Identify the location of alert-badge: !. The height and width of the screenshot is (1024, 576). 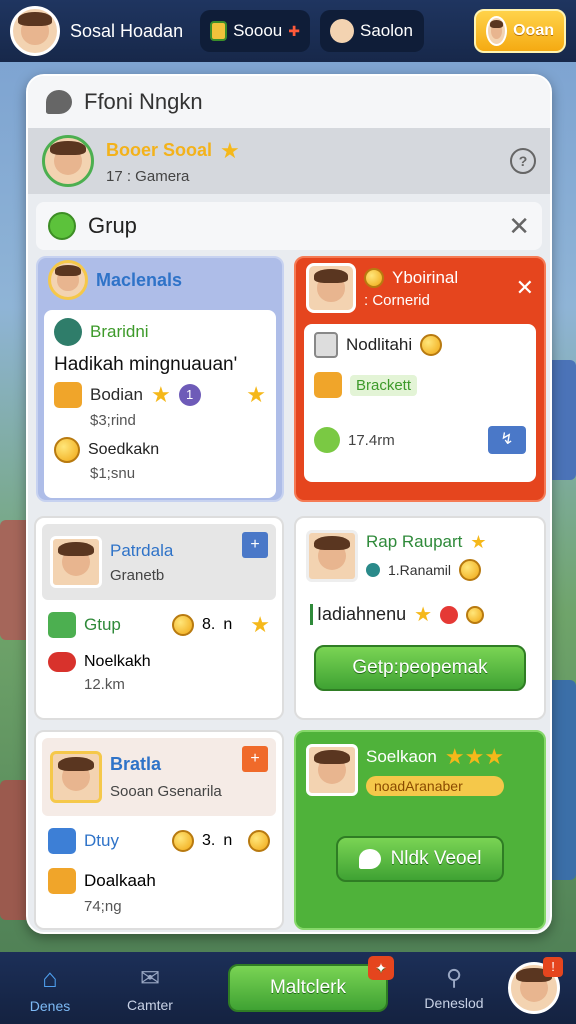
(553, 967).